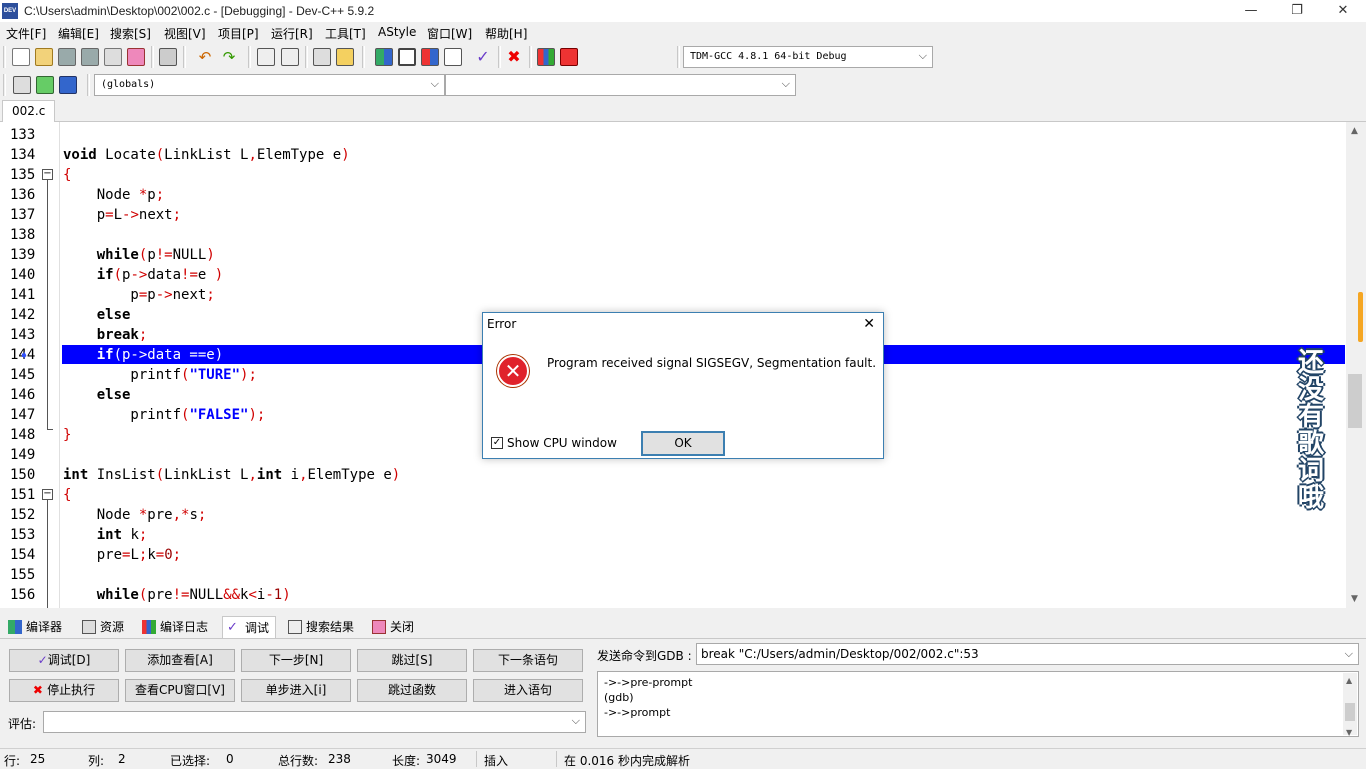 This screenshot has width=1366, height=769. I want to click on show-cpu-label: Show CPU window, so click(562, 443).